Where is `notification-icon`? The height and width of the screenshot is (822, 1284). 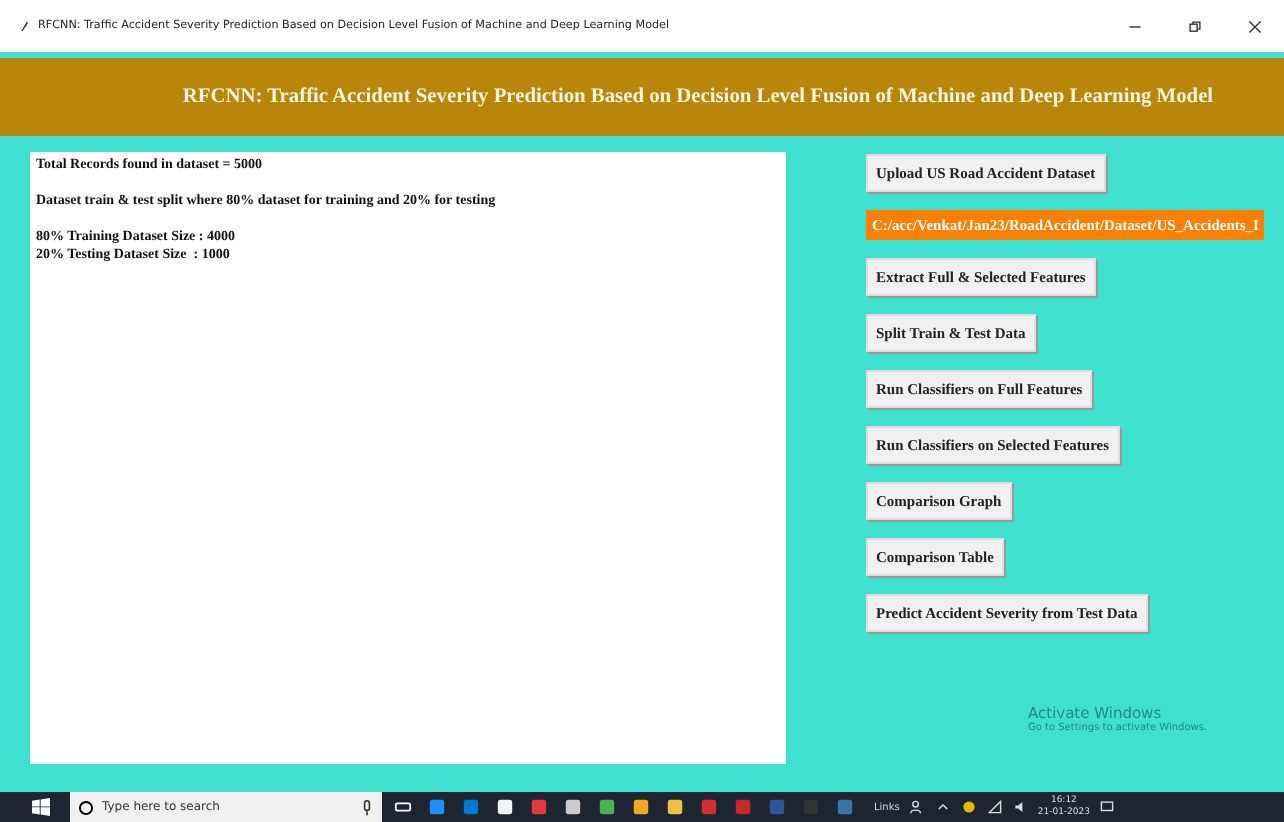
notification-icon is located at coordinates (1107, 807).